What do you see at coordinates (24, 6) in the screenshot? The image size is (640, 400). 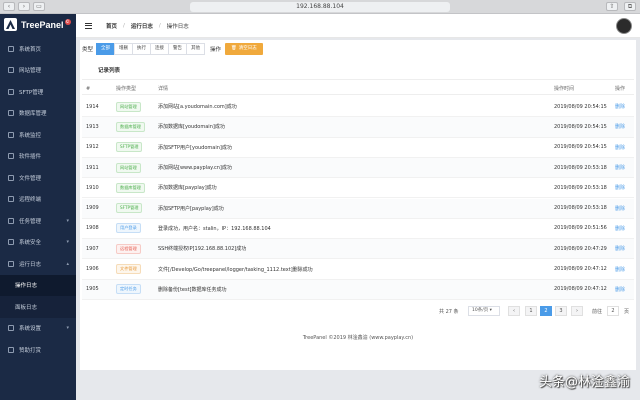 I see `forward-button: ›` at bounding box center [24, 6].